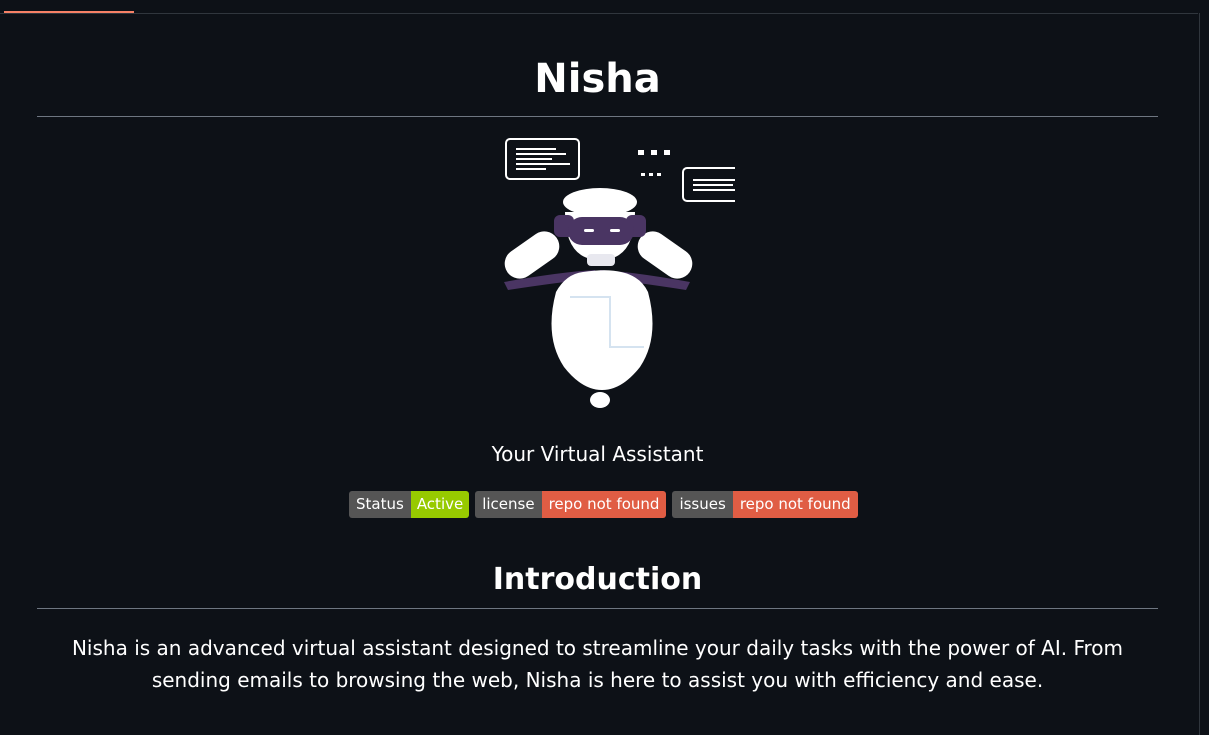 The width and height of the screenshot is (1209, 735). Describe the element at coordinates (380, 504) in the screenshot. I see `status-badge-label: Status` at that location.